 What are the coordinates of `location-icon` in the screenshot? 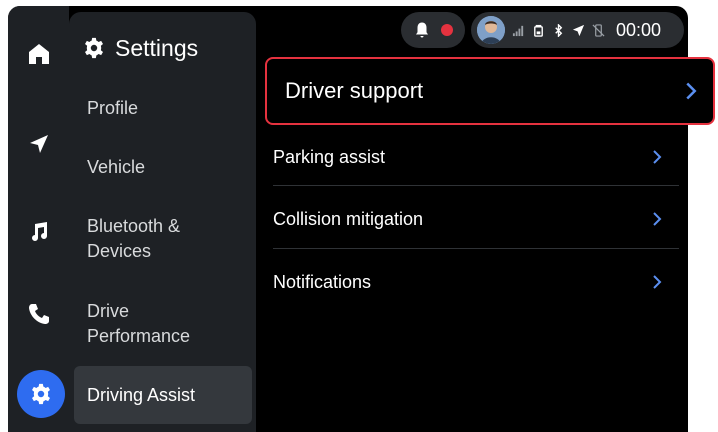 It's located at (578, 30).